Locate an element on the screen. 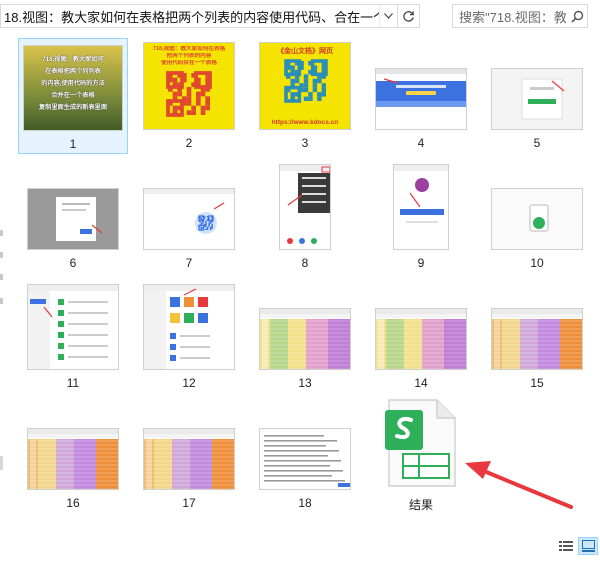 The image size is (600, 561). chevron-down-icon is located at coordinates (388, 16).